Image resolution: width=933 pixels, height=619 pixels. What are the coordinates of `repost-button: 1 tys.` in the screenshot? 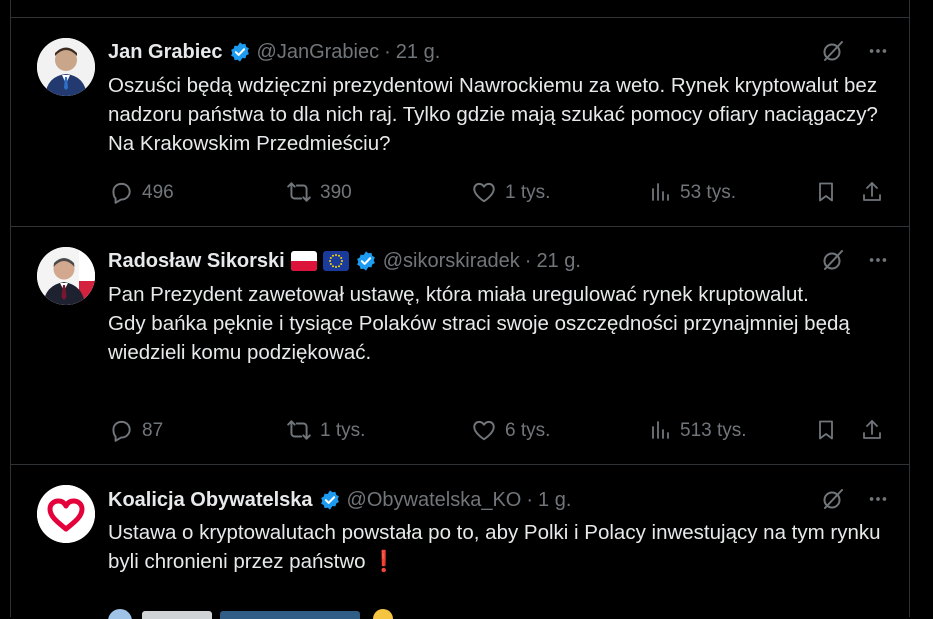 It's located at (325, 430).